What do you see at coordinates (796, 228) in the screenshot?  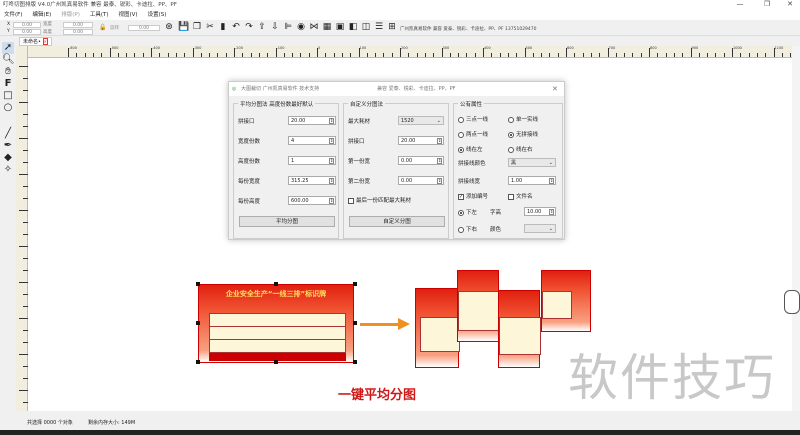 I see `vertical-scrollbar` at bounding box center [796, 228].